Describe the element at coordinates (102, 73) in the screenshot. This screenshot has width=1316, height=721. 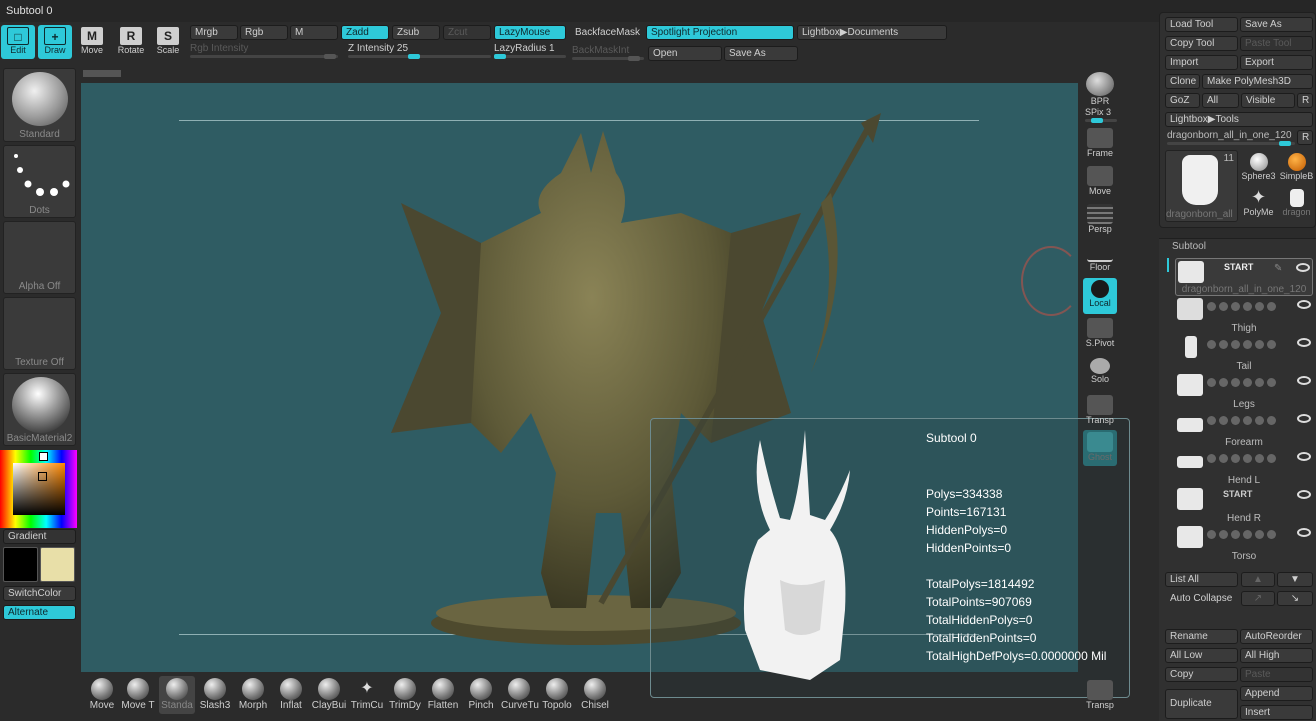
I see `canvas-scroll-strip` at that location.